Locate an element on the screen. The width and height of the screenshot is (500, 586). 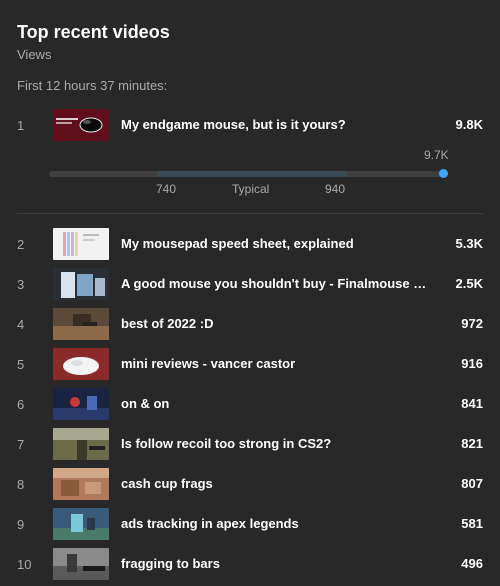
range-typical-label: Typical is located at coordinates (251, 189).